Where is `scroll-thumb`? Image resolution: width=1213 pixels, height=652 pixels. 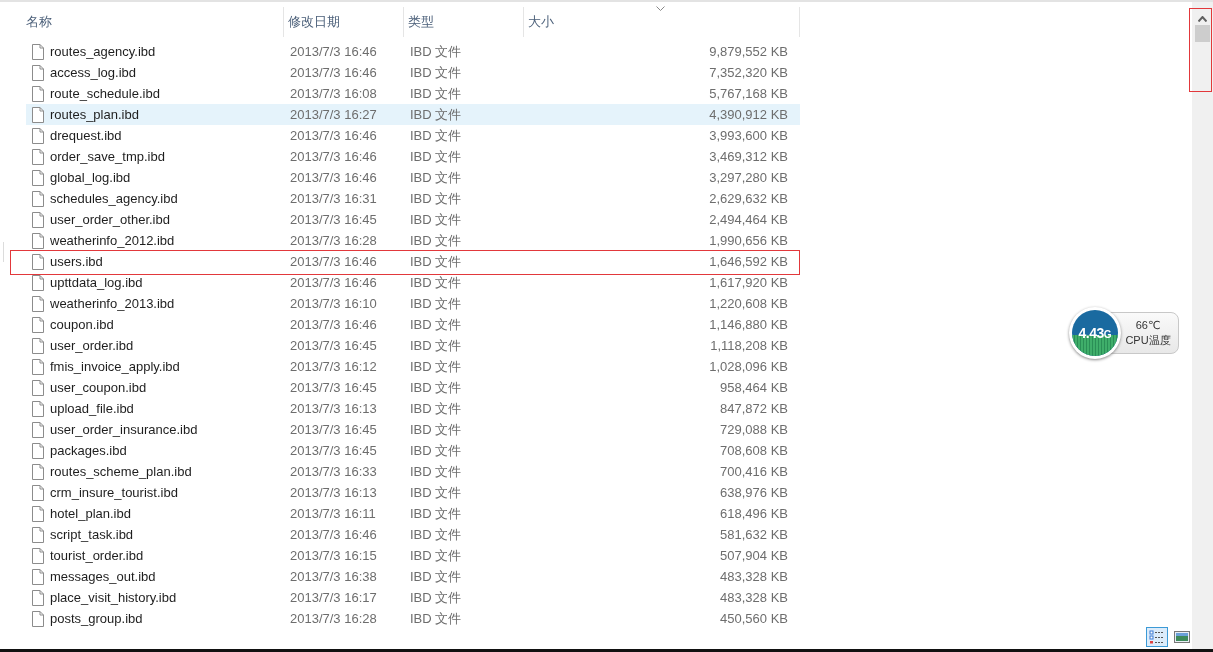 scroll-thumb is located at coordinates (1203, 33).